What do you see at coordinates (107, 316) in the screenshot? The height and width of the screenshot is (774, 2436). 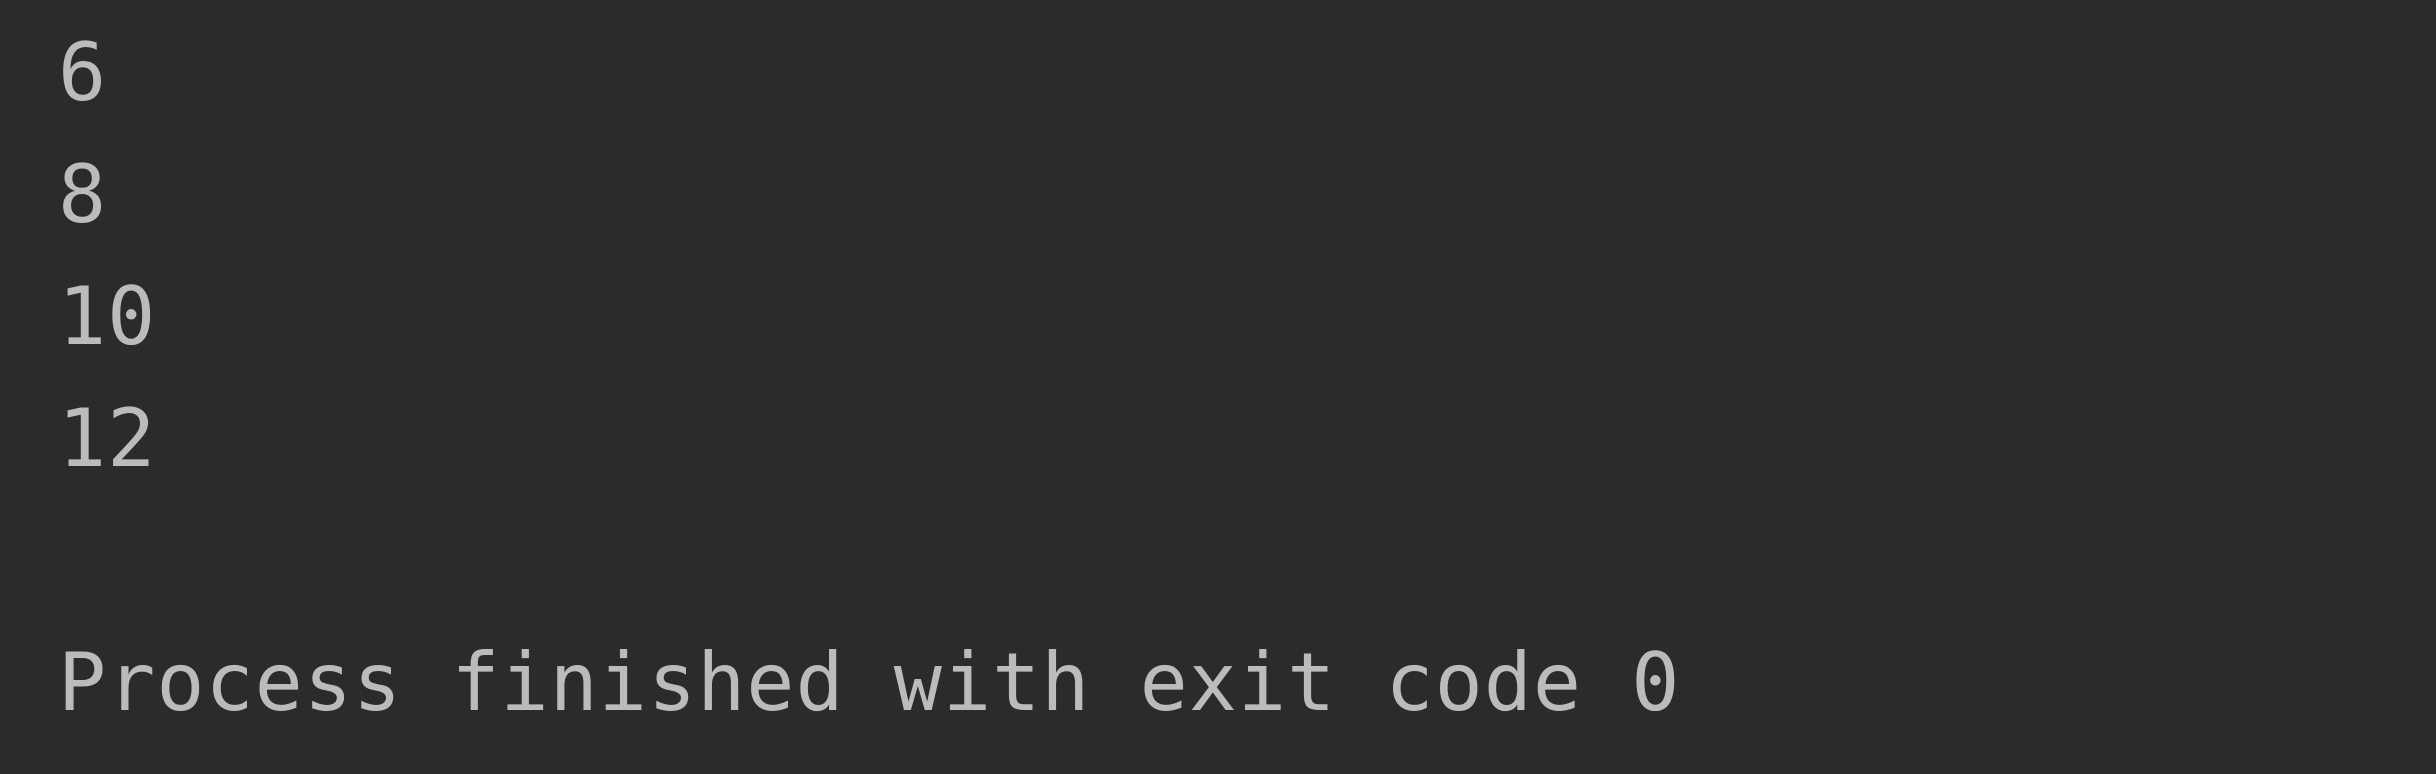 I see `console-output-line: 10` at bounding box center [107, 316].